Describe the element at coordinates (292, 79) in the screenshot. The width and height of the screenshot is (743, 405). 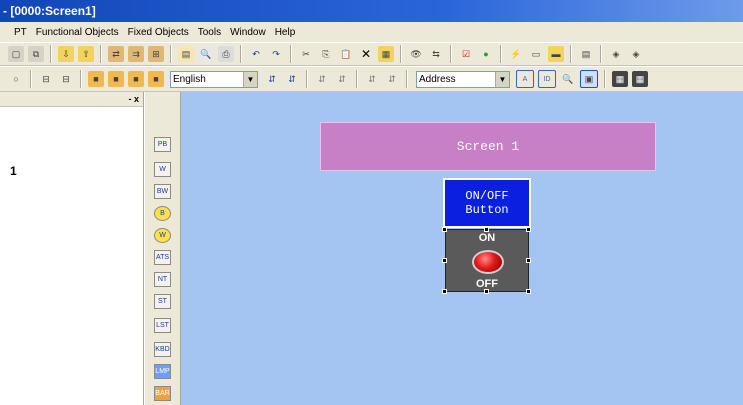
I see `label-switch-icon: ⇵` at that location.